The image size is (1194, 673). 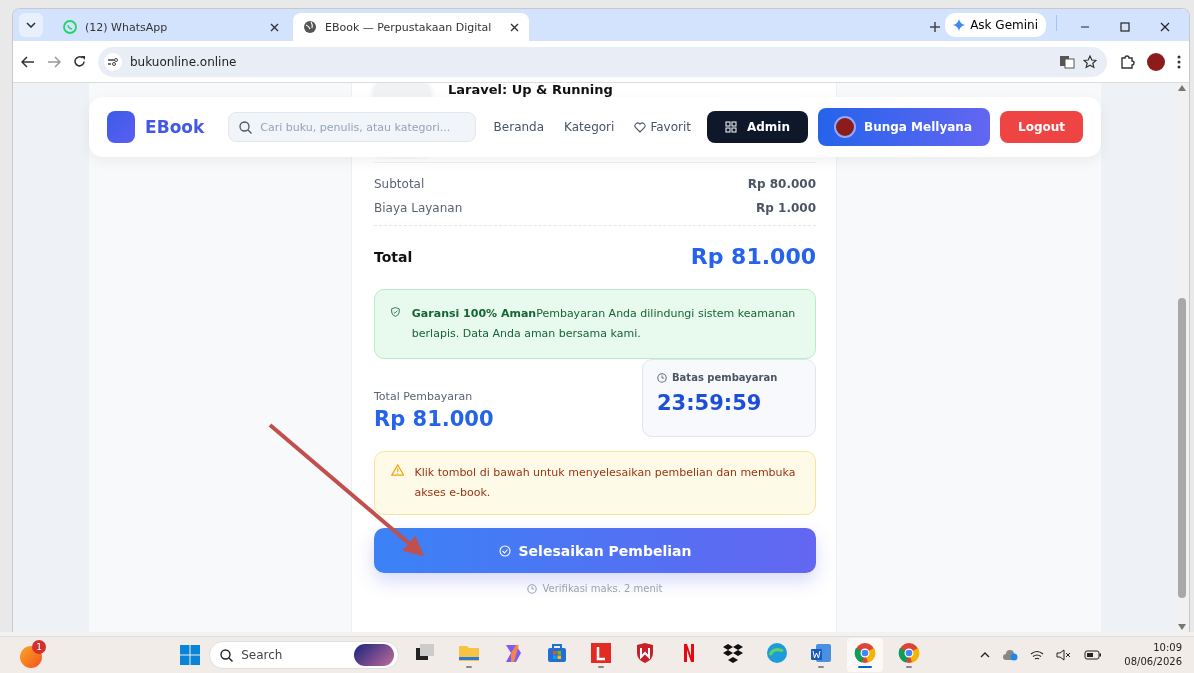 I want to click on summary-label: Subtotal, so click(x=399, y=184).